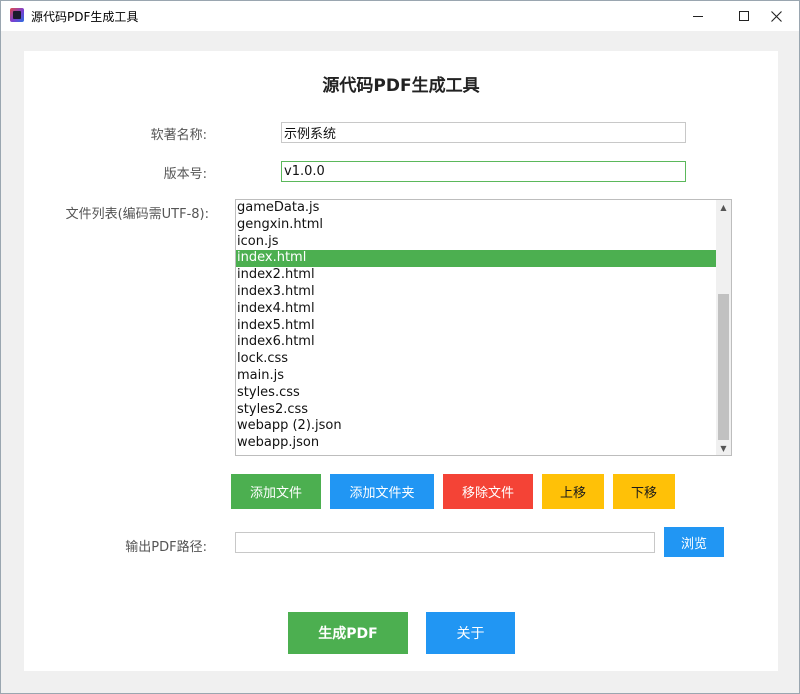 This screenshot has height=694, width=800. Describe the element at coordinates (476, 259) in the screenshot. I see `file-list-item: index.html` at that location.